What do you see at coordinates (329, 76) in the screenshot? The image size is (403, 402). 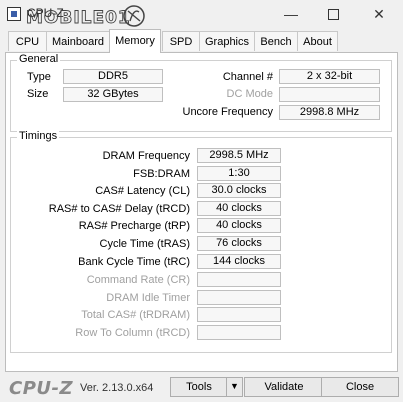 I see `channel-field: 2 x 32-bit` at bounding box center [329, 76].